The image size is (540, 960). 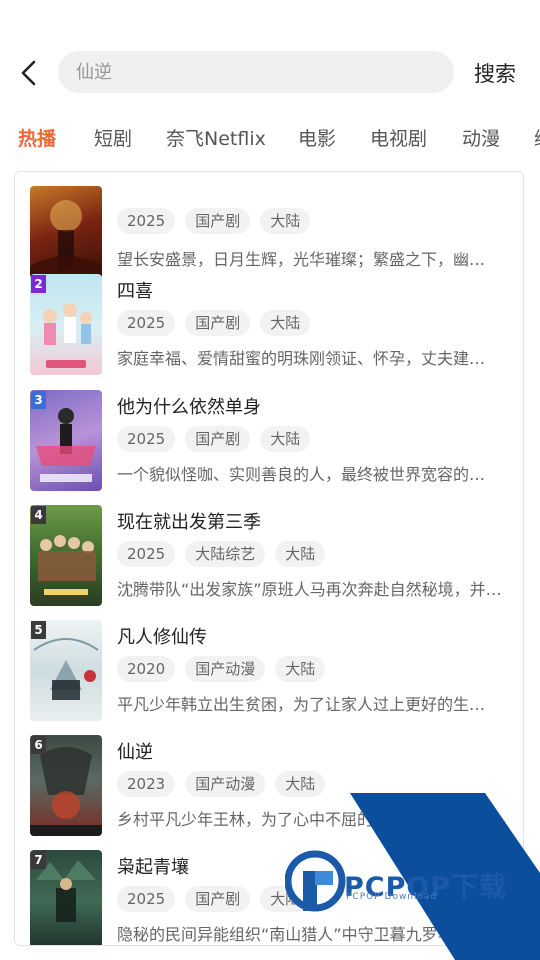 I want to click on rank-badge: 7, so click(x=38, y=860).